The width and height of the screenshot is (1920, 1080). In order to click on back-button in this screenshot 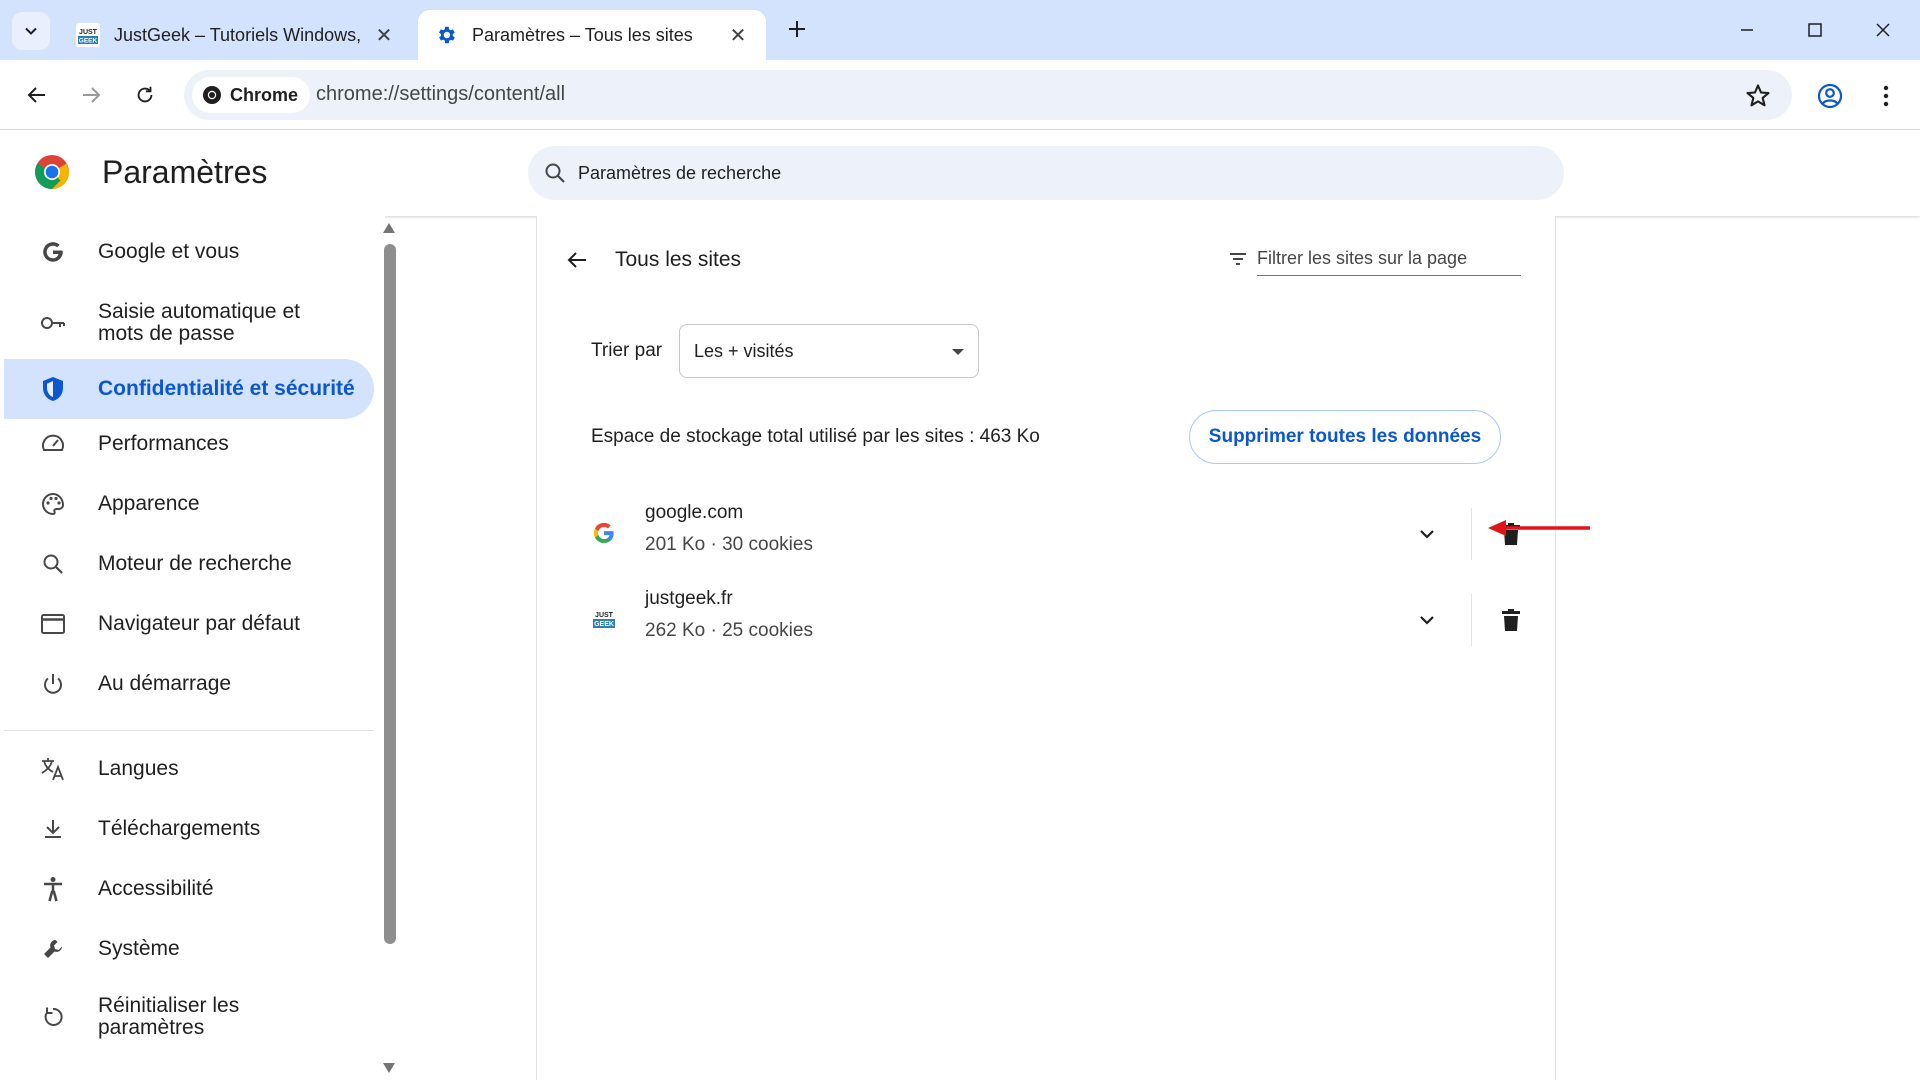, I will do `click(37, 95)`.